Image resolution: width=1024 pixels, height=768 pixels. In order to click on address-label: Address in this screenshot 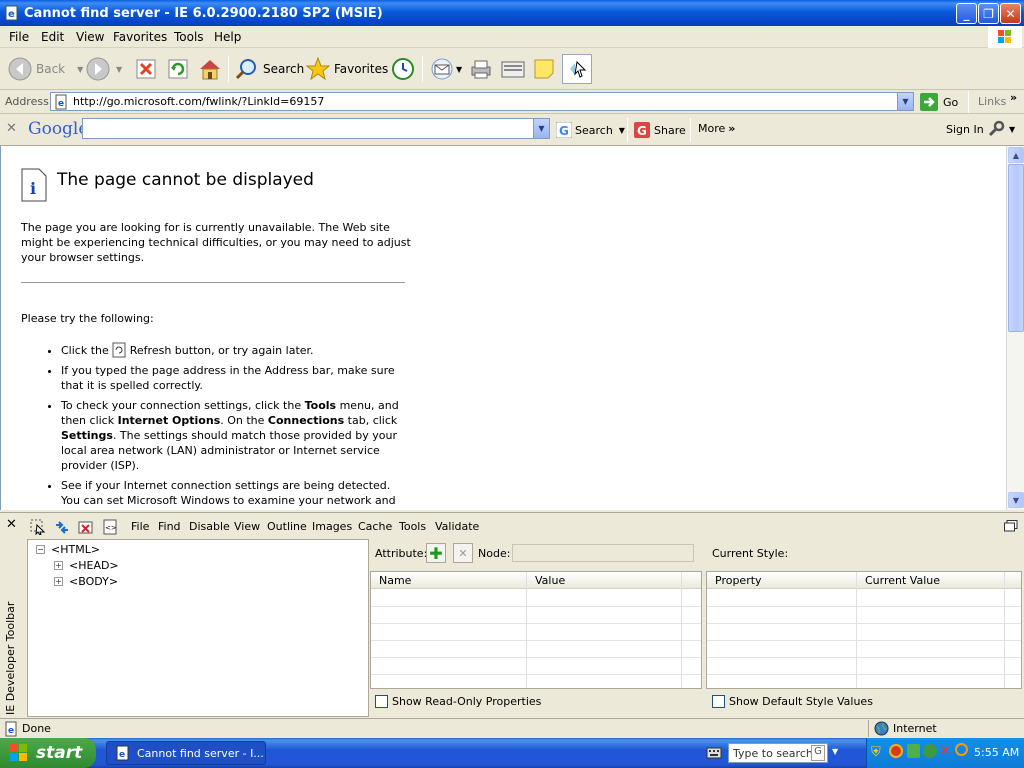, I will do `click(27, 101)`.